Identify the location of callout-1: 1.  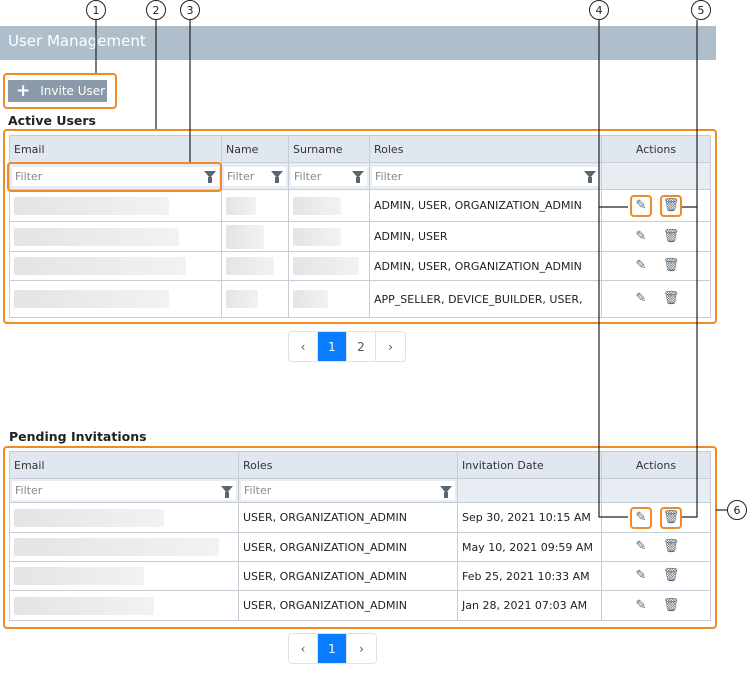
(96, 10).